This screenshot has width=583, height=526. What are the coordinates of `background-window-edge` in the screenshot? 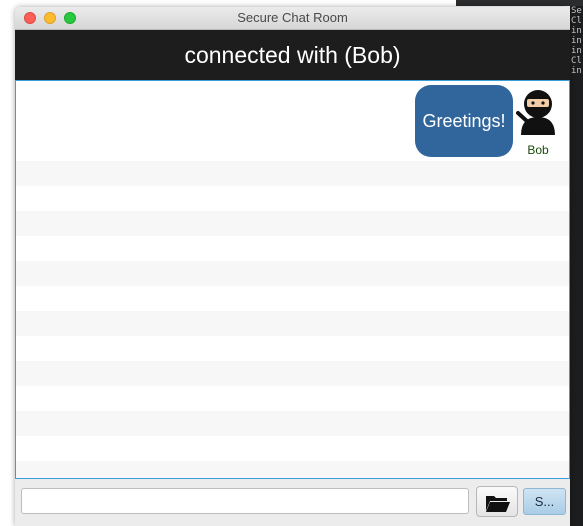 It's located at (519, 3).